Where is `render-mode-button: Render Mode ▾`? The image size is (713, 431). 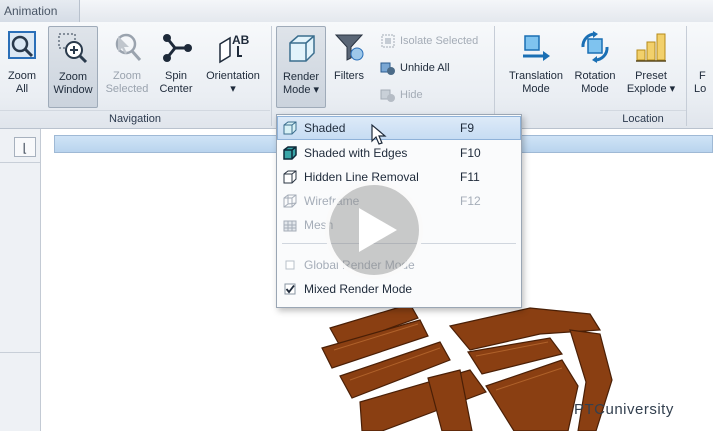 render-mode-button: Render Mode ▾ is located at coordinates (301, 67).